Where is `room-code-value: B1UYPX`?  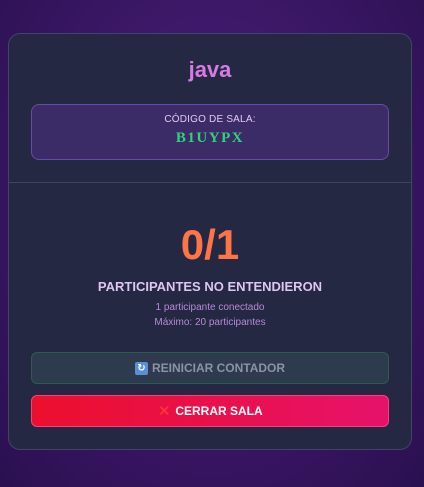
room-code-value: B1UYPX is located at coordinates (210, 138).